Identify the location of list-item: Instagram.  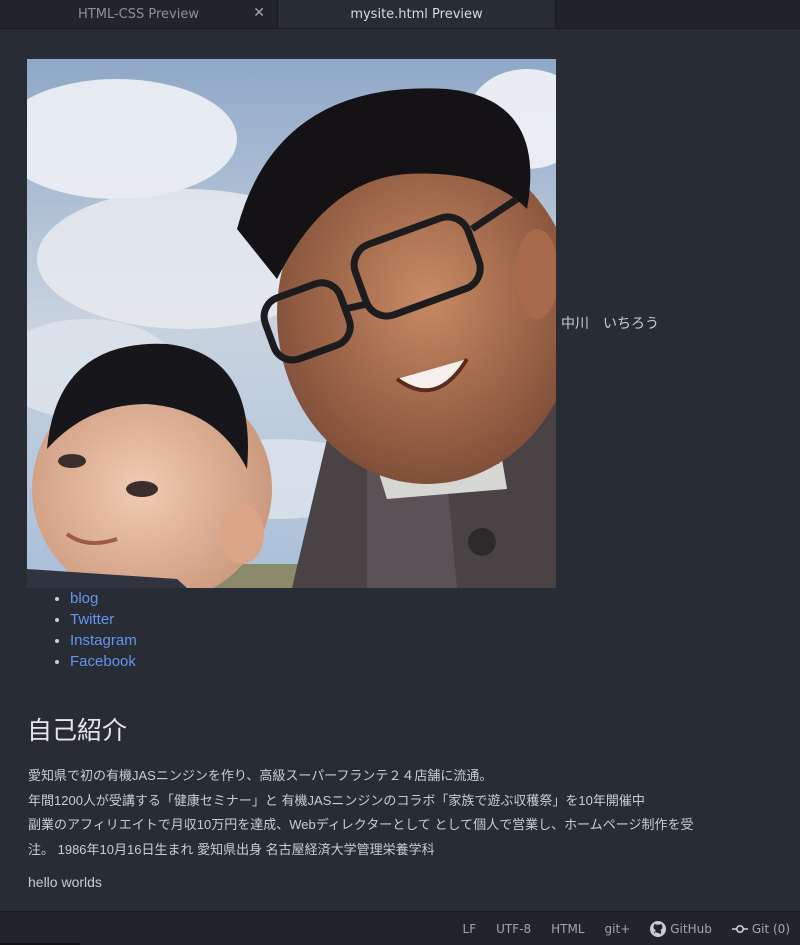
(103, 640).